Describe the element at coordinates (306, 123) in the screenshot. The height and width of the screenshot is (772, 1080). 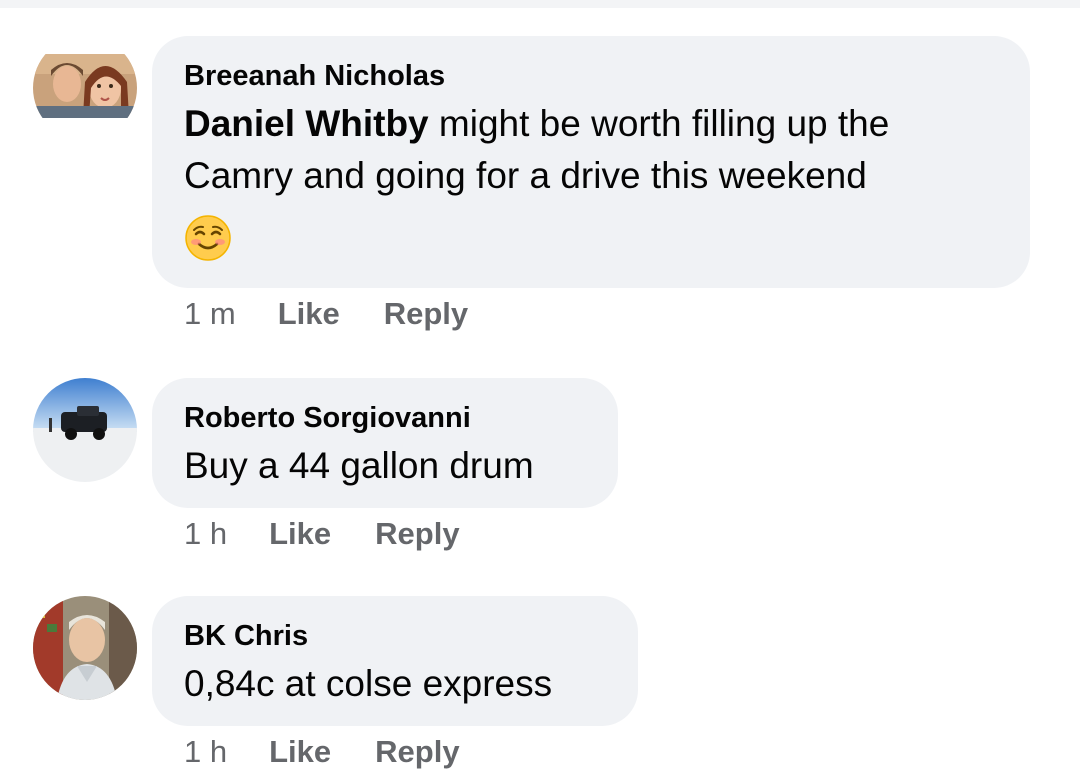
I see `mention-link: Daniel Whitby` at that location.